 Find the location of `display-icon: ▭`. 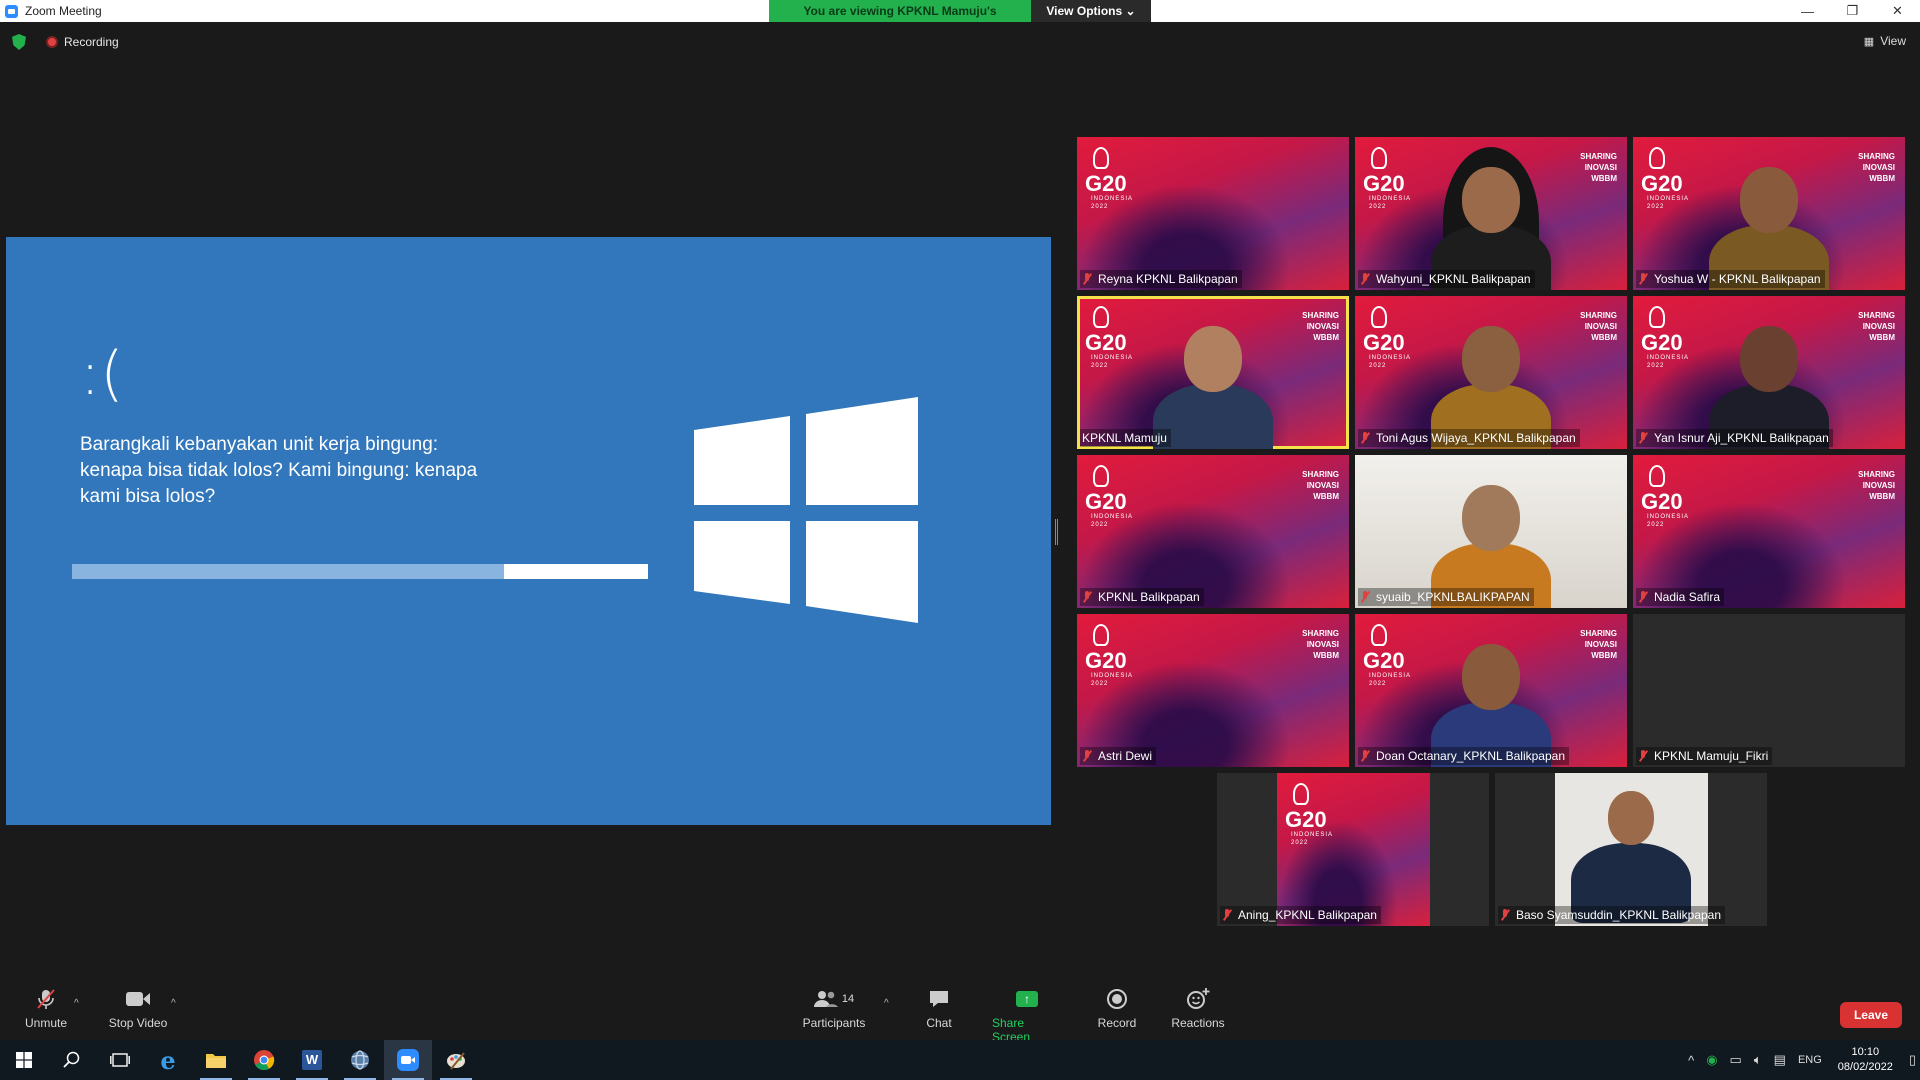

display-icon: ▭ is located at coordinates (1736, 1060).